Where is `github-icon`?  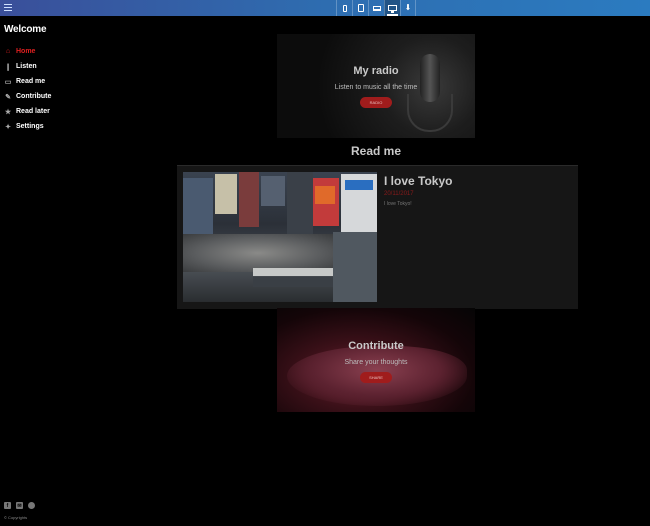
github-icon is located at coordinates (31, 505).